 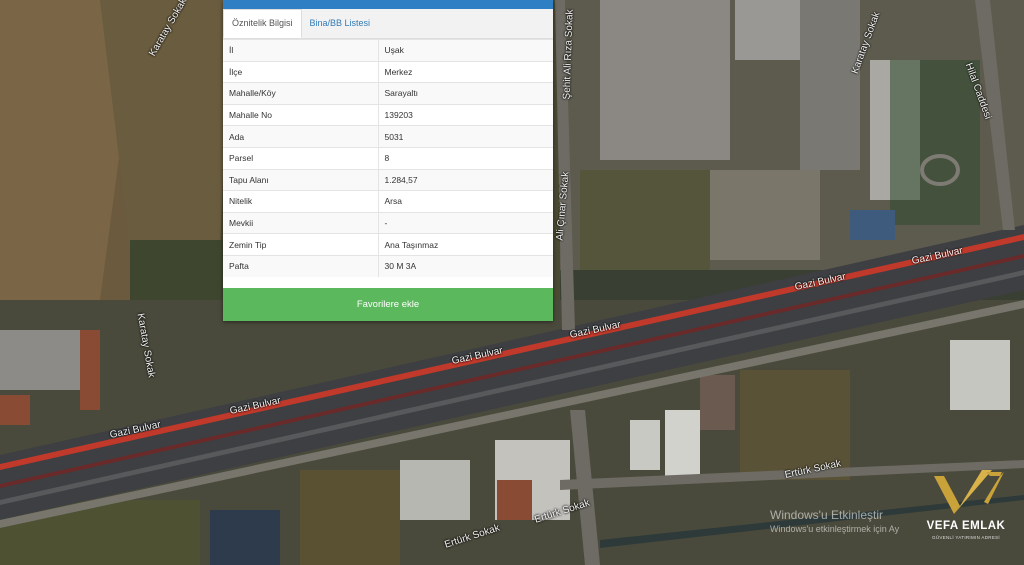 I want to click on panel-header-bar, so click(x=388, y=4).